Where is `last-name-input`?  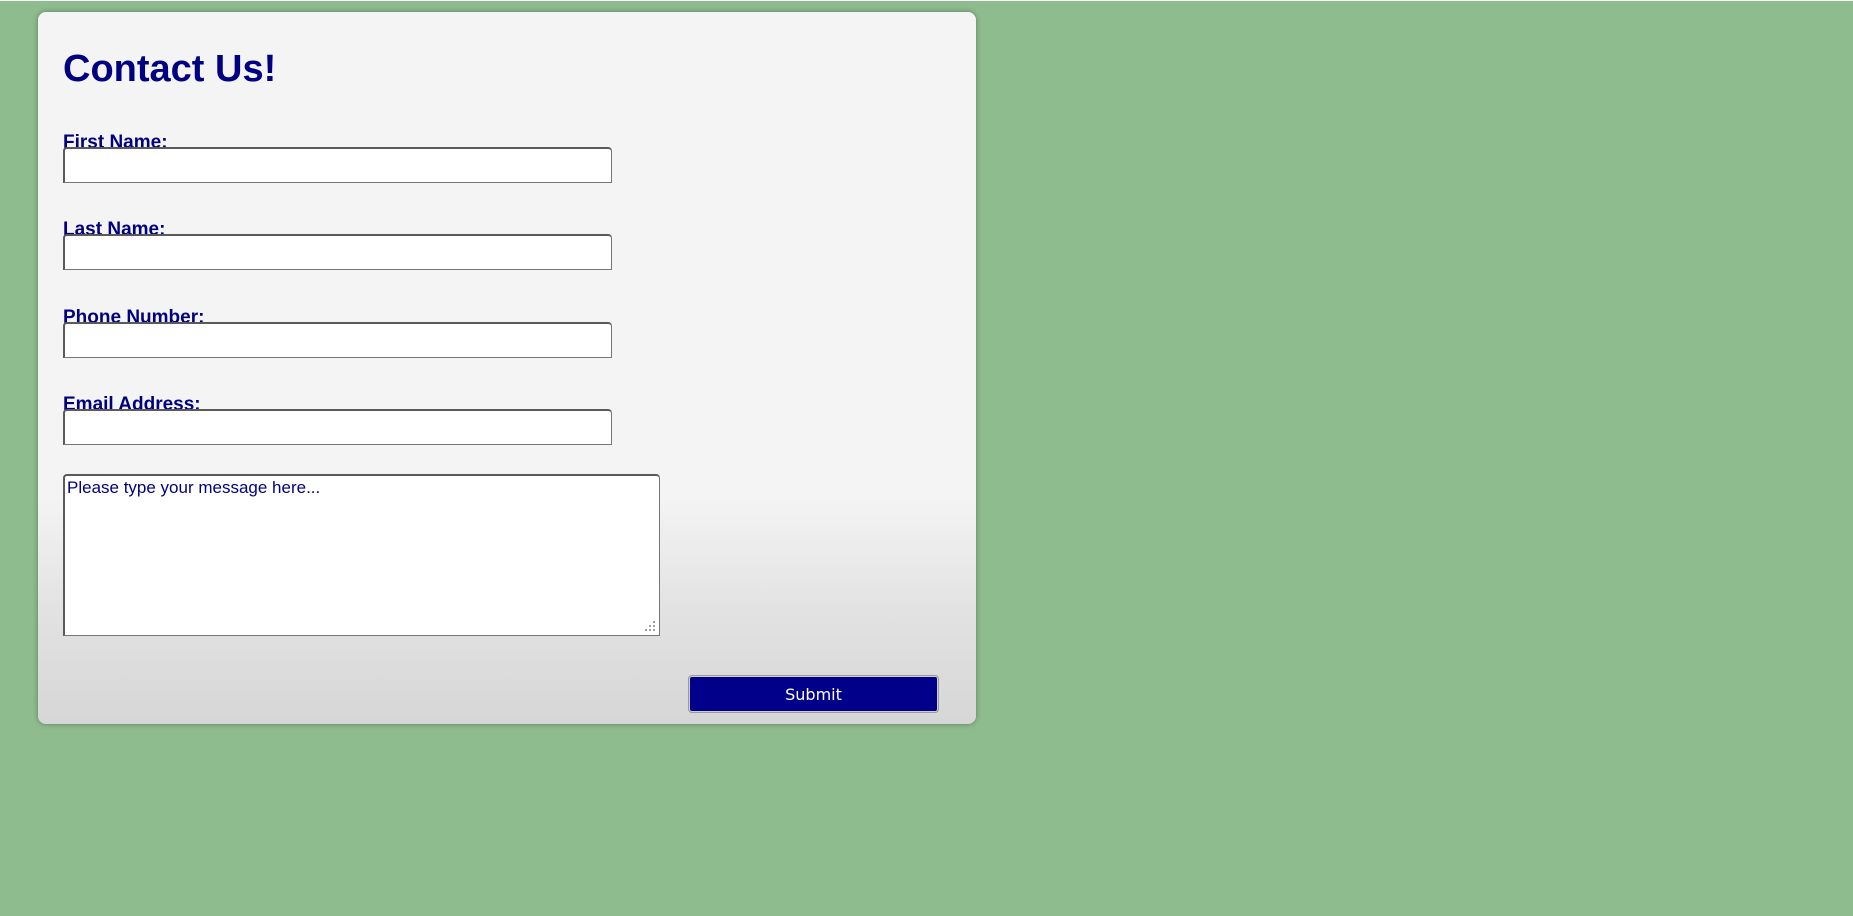
last-name-input is located at coordinates (337, 252).